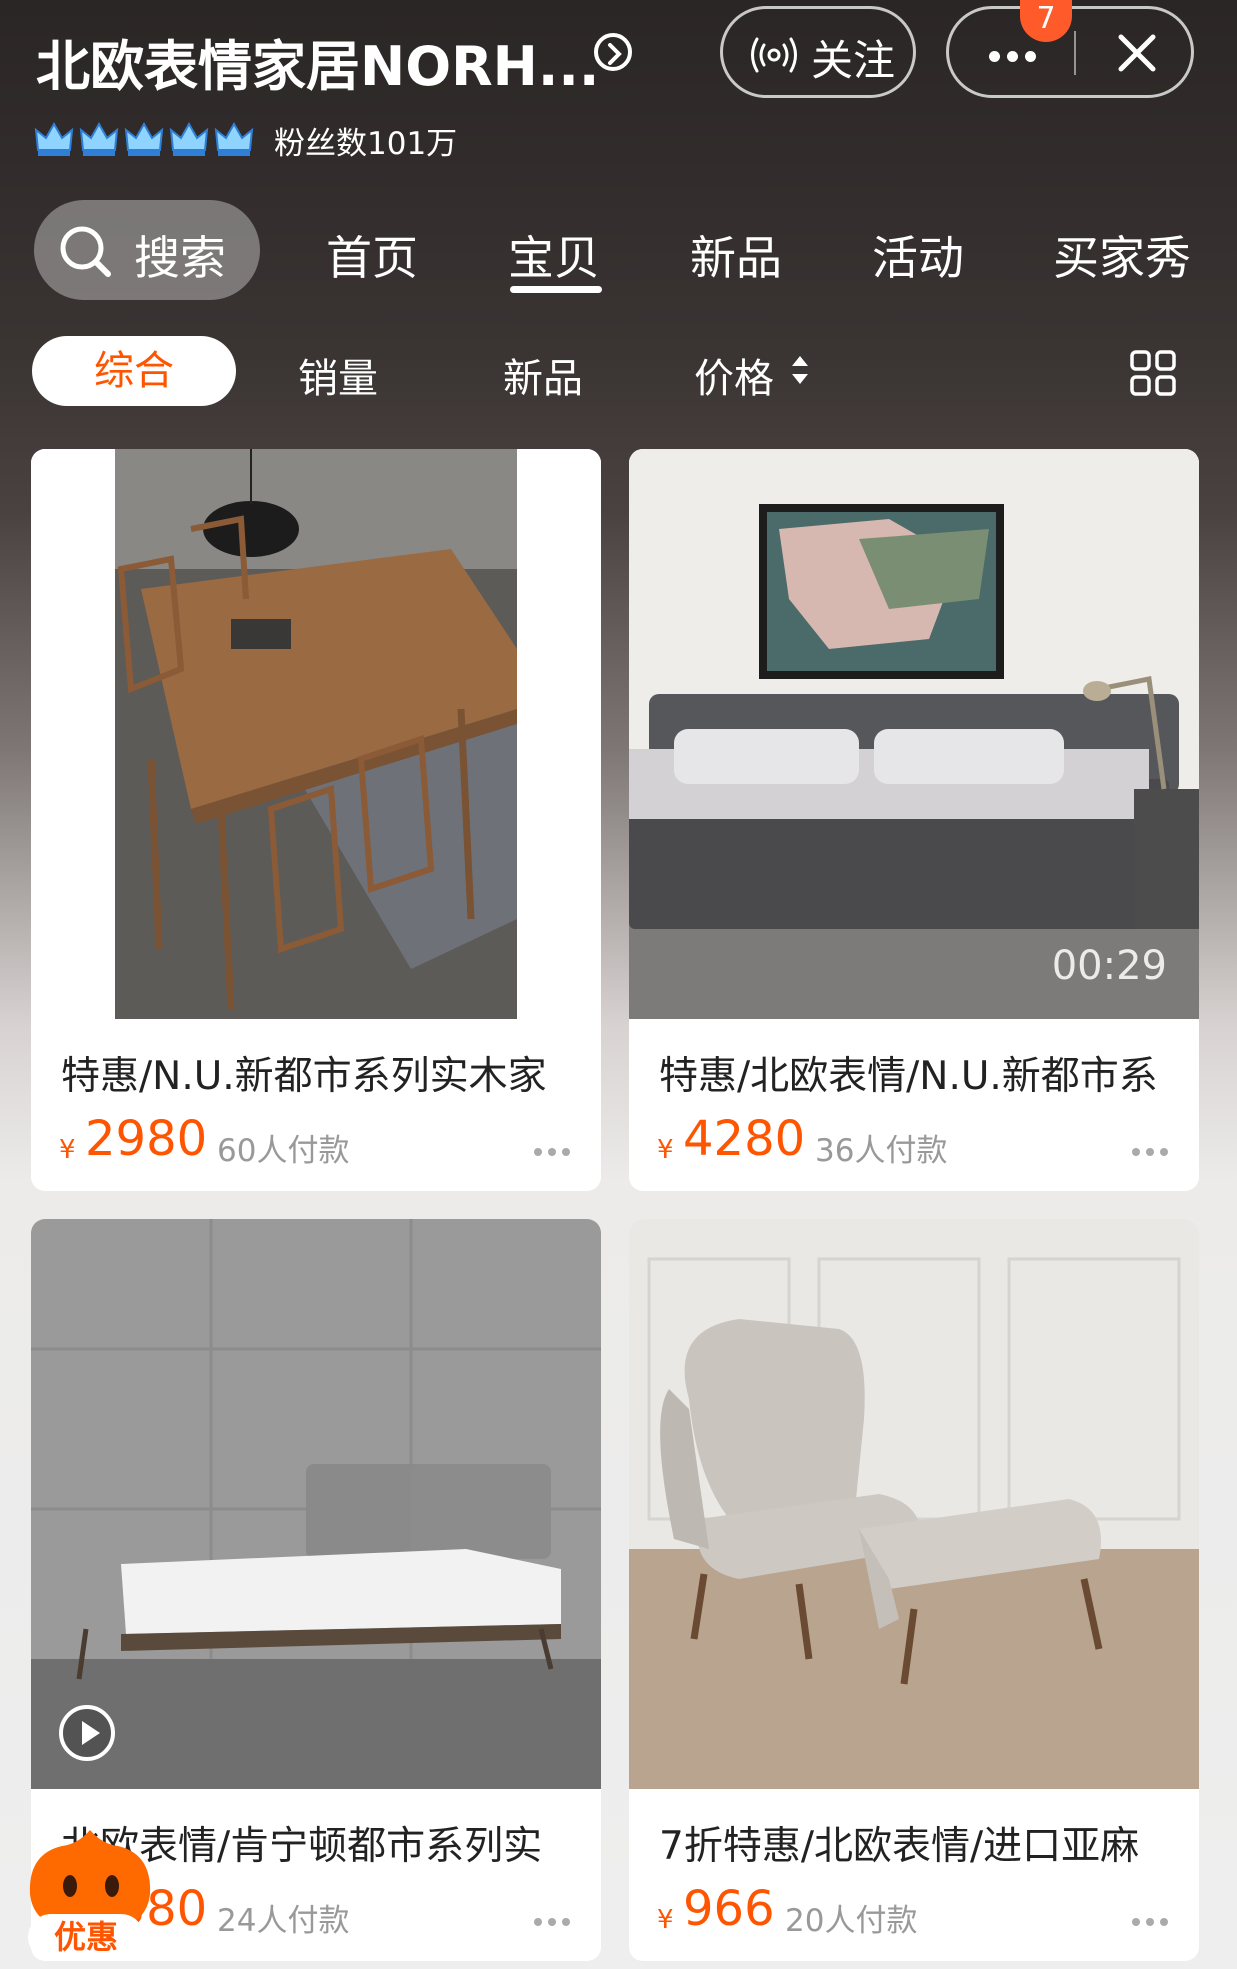  I want to click on search-label: 搜索, so click(180, 258).